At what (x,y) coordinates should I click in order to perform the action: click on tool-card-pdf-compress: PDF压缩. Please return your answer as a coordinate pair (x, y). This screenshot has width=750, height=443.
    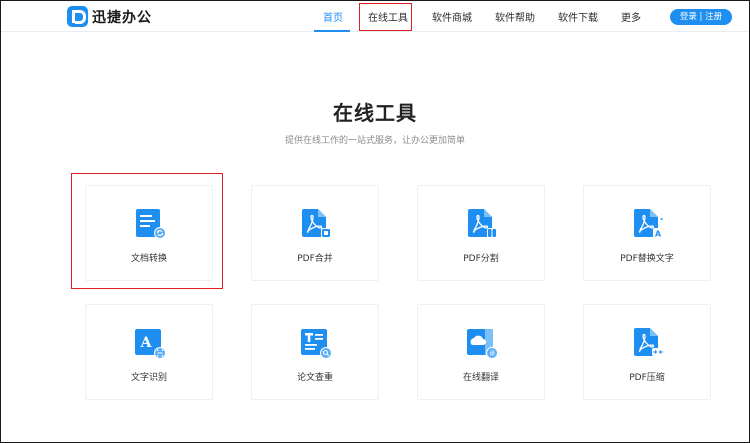
    Looking at the image, I should click on (647, 352).